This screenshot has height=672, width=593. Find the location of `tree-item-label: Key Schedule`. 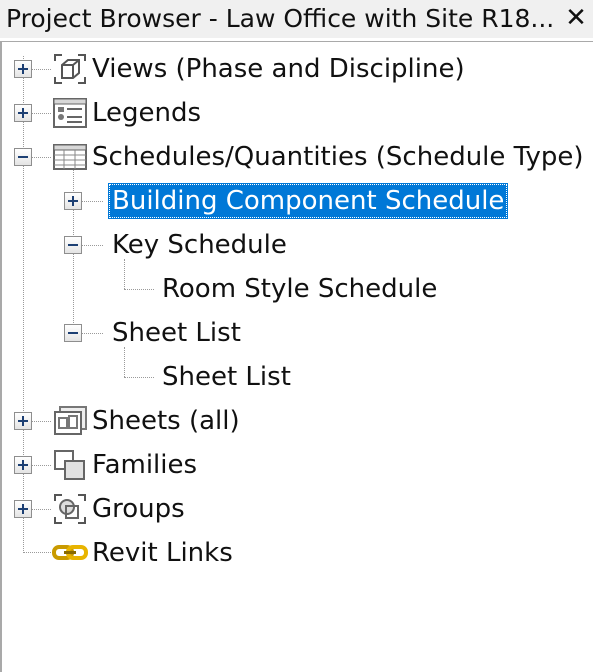

tree-item-label: Key Schedule is located at coordinates (199, 245).